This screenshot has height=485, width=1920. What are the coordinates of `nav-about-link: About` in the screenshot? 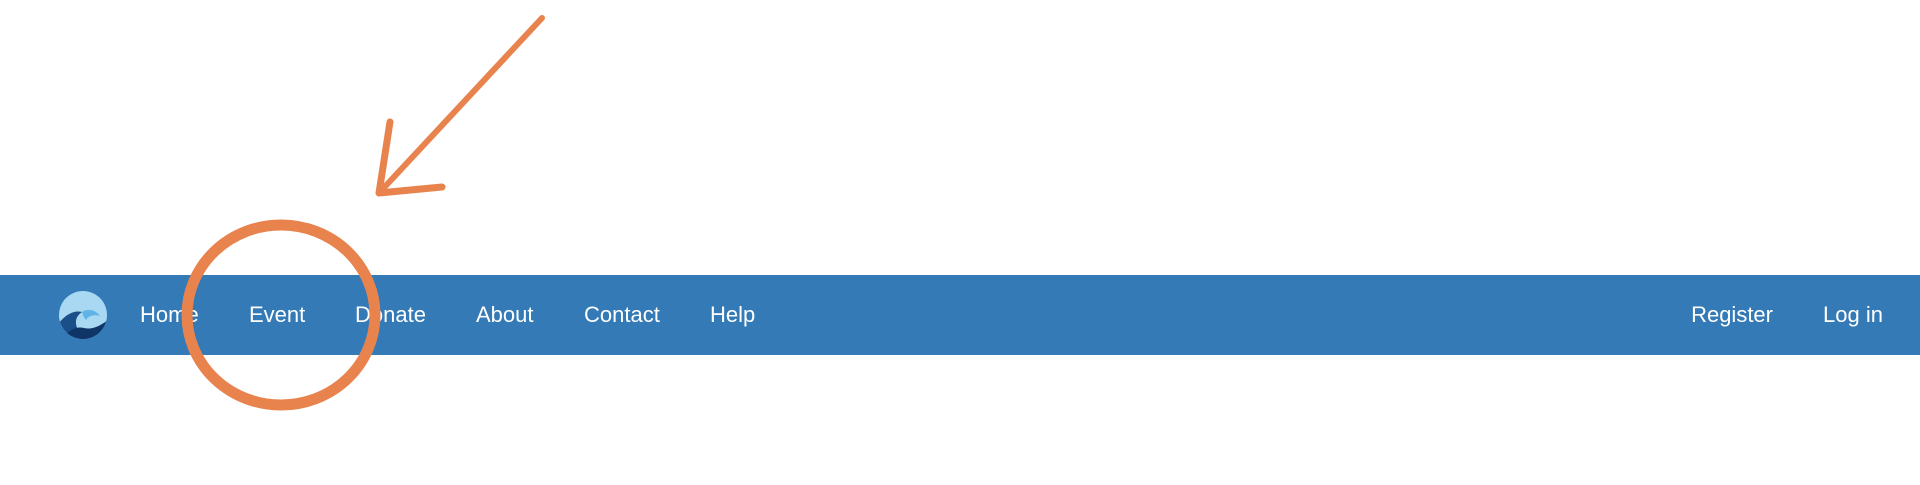 It's located at (505, 315).